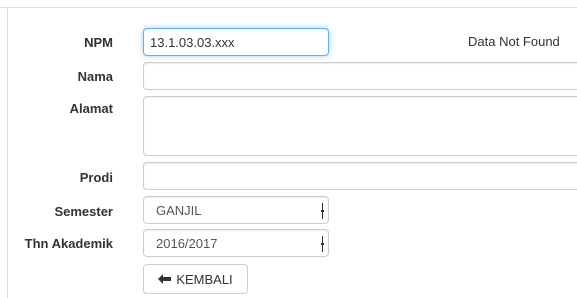 Image resolution: width=577 pixels, height=298 pixels. What do you see at coordinates (204, 279) in the screenshot?
I see `kembali-button-label: KEMBALI` at bounding box center [204, 279].